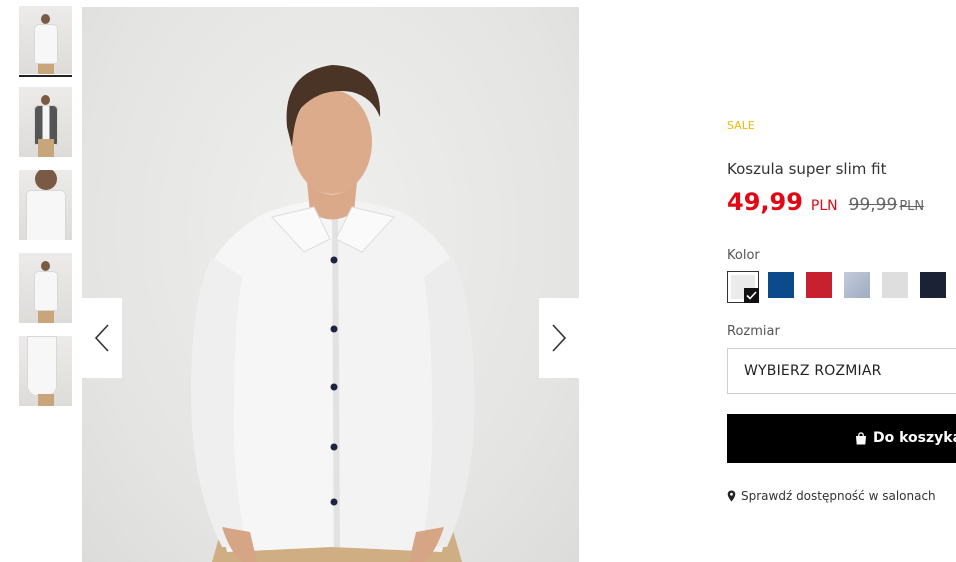 The image size is (956, 562). I want to click on chevron-left-icon, so click(101, 338).